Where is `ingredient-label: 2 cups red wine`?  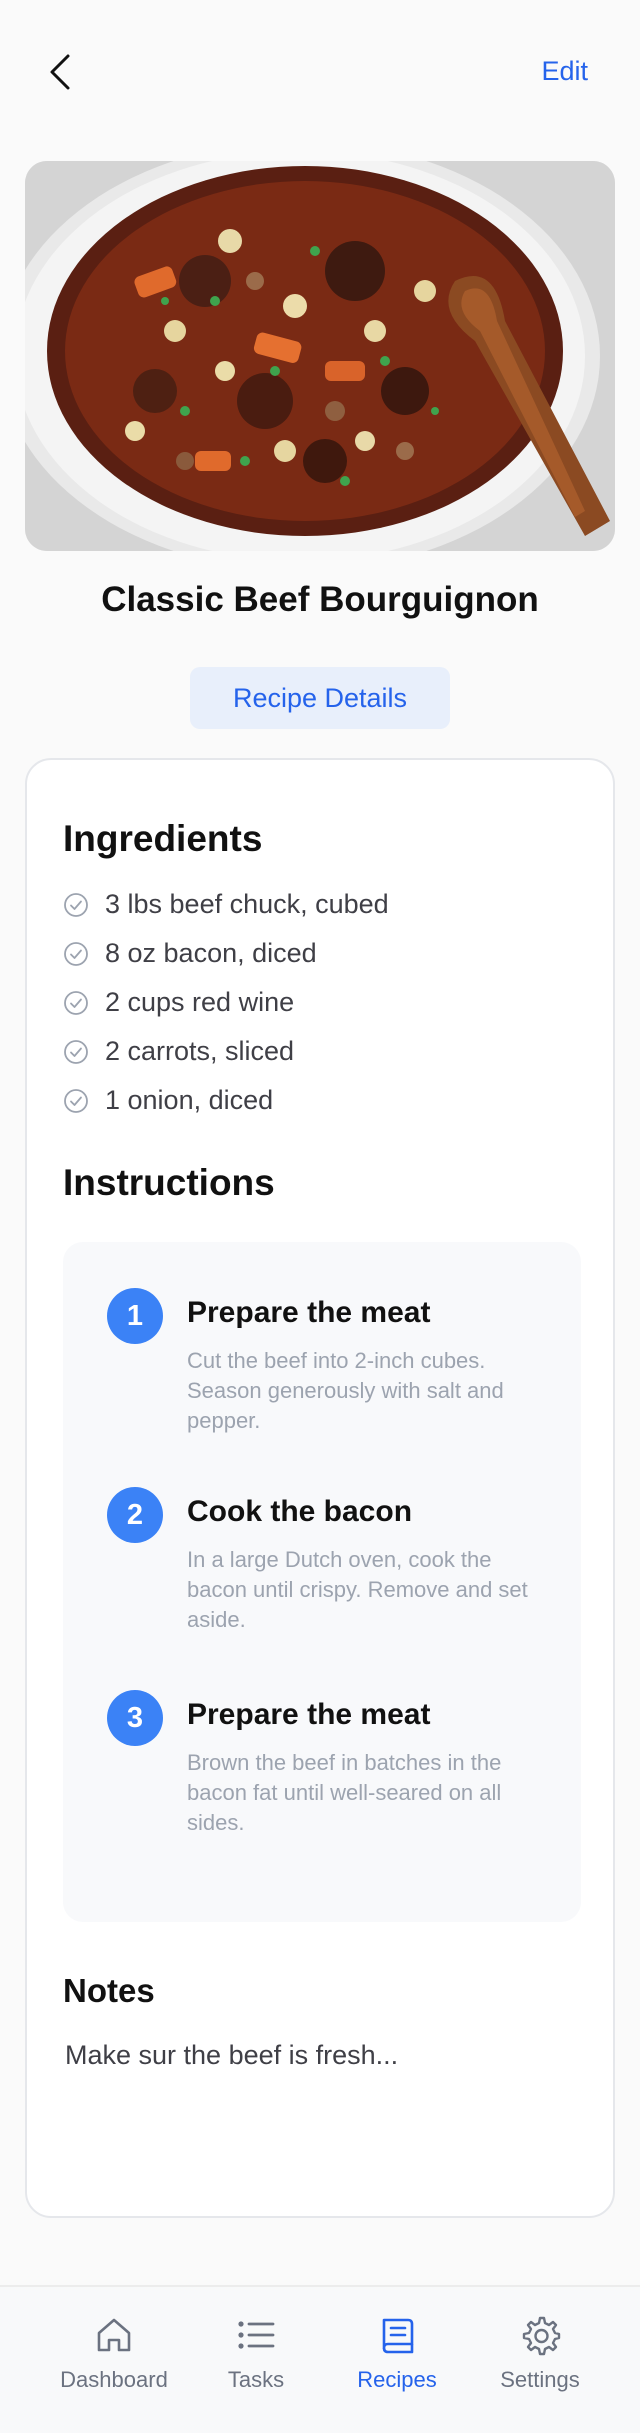
ingredient-label: 2 cups red wine is located at coordinates (200, 1002).